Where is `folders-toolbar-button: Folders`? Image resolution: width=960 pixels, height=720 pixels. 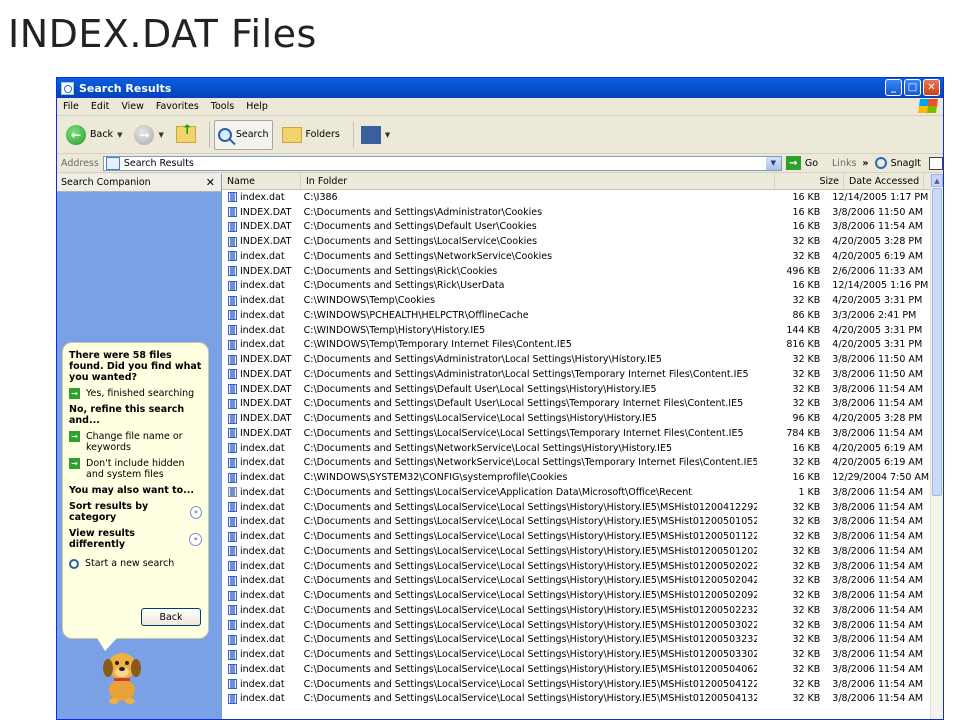
folders-toolbar-button: Folders is located at coordinates (311, 135).